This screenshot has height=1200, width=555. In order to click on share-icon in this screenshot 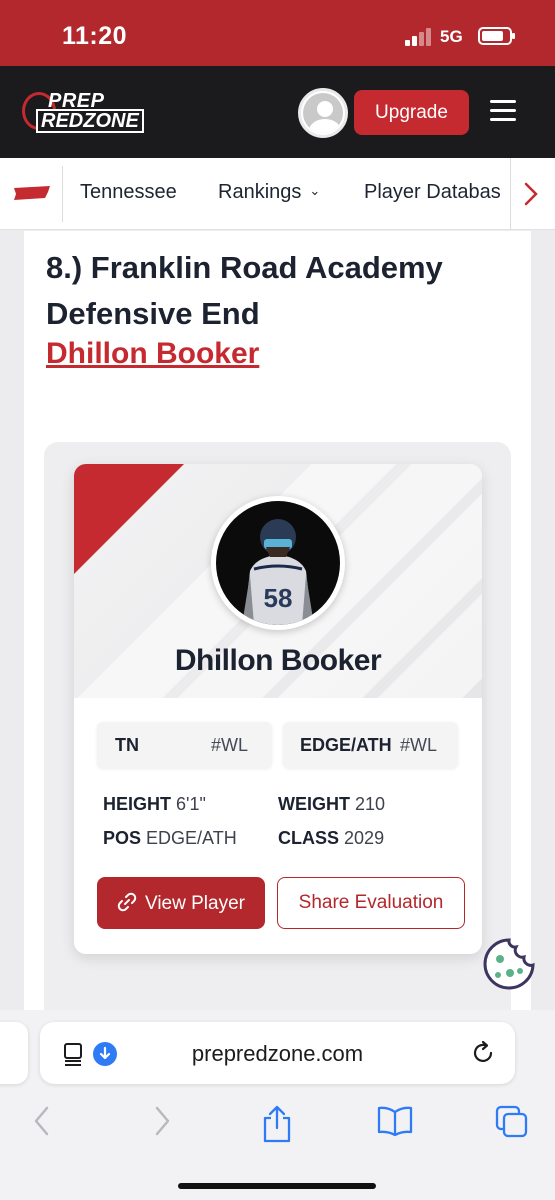, I will do `click(277, 1124)`.